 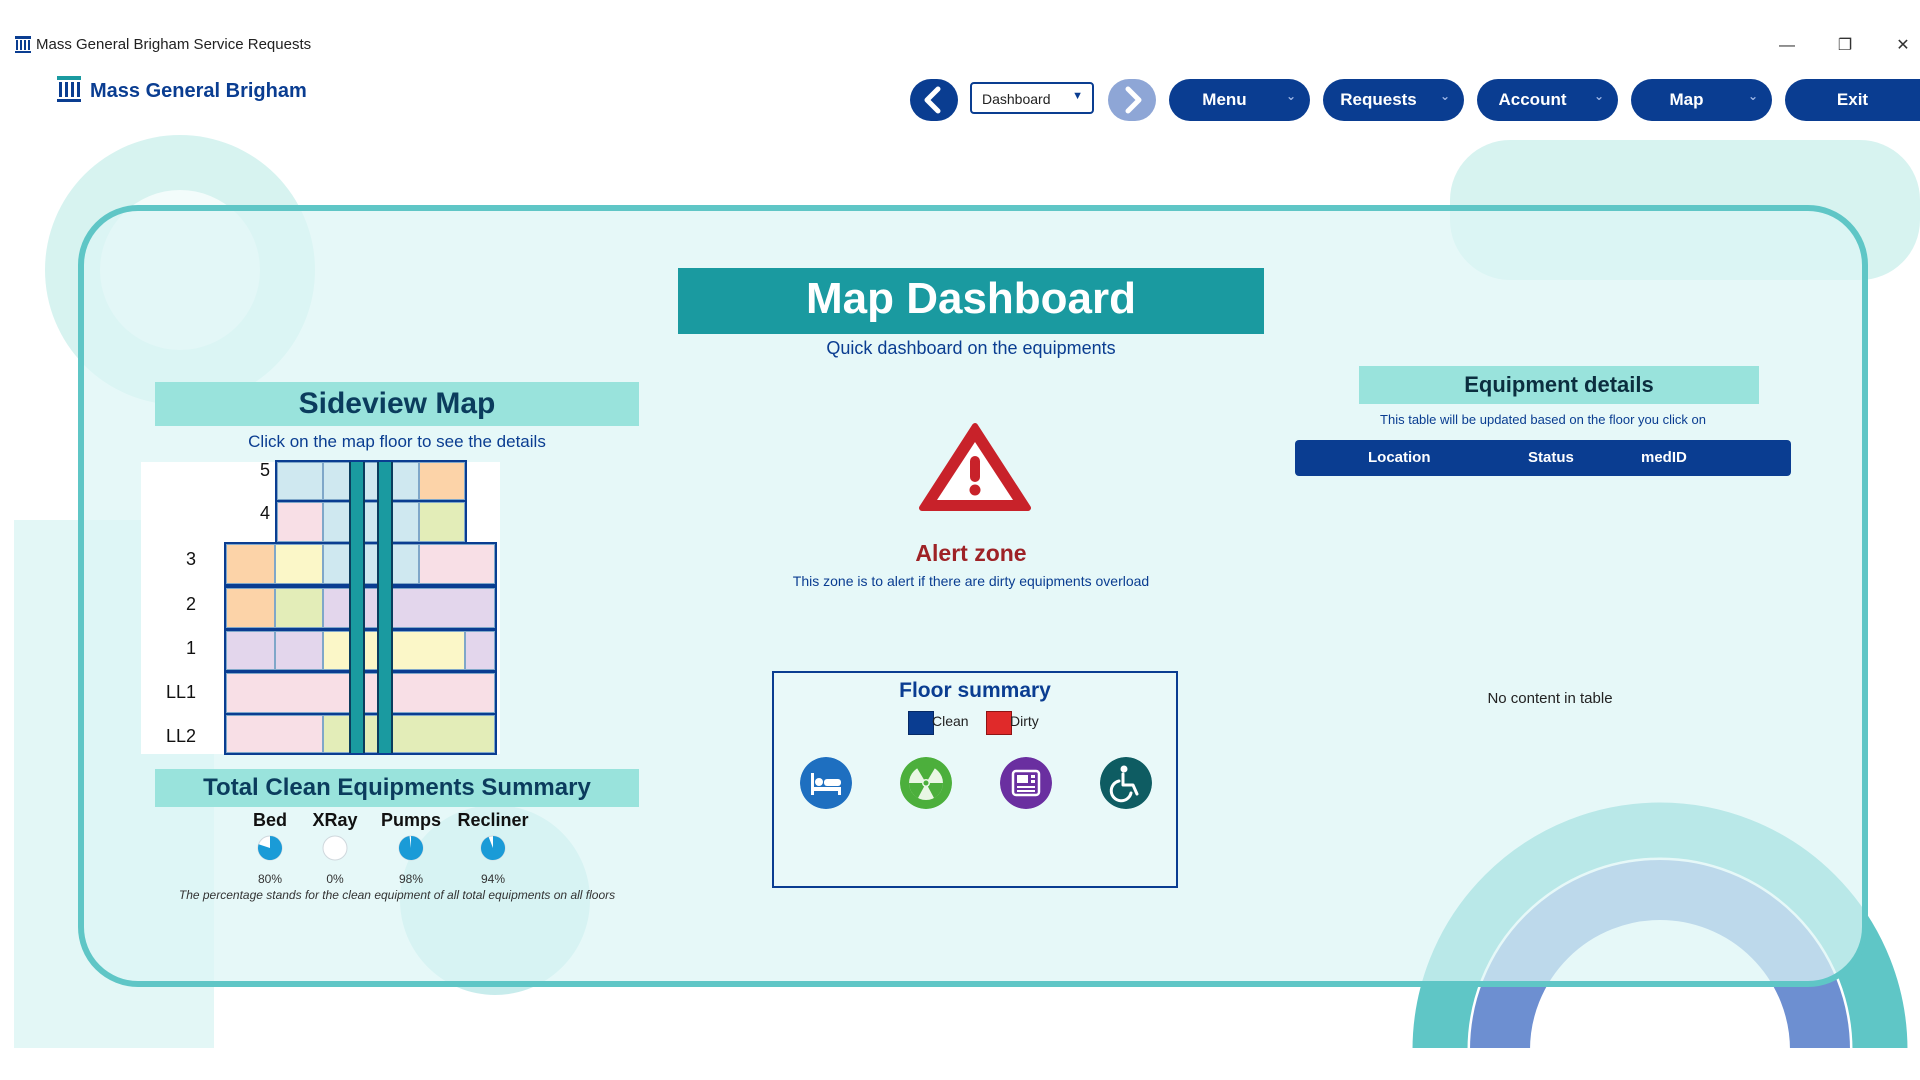 I want to click on brand-name: Mass General Brigham, so click(x=198, y=91).